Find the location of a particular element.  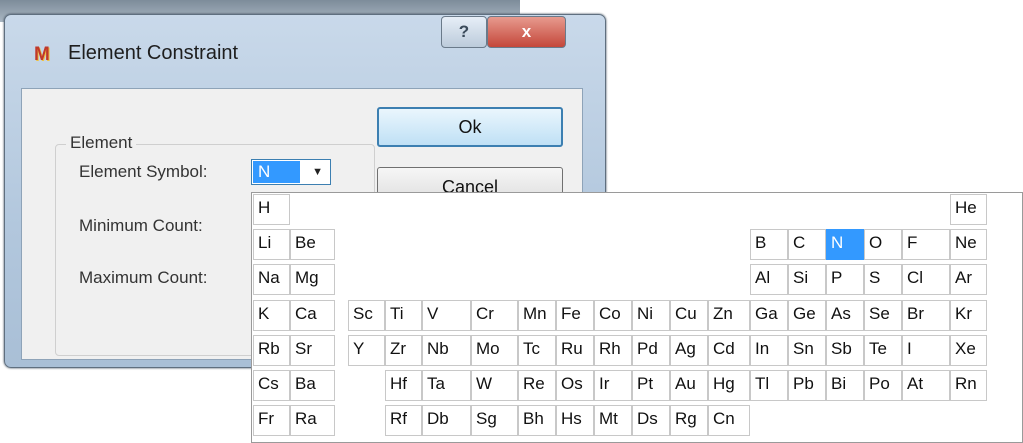

element-cell-fr: Fr is located at coordinates (271, 420).